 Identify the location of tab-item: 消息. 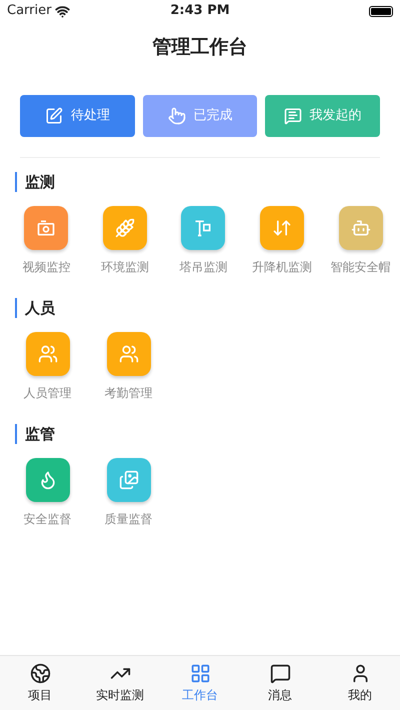
(280, 683).